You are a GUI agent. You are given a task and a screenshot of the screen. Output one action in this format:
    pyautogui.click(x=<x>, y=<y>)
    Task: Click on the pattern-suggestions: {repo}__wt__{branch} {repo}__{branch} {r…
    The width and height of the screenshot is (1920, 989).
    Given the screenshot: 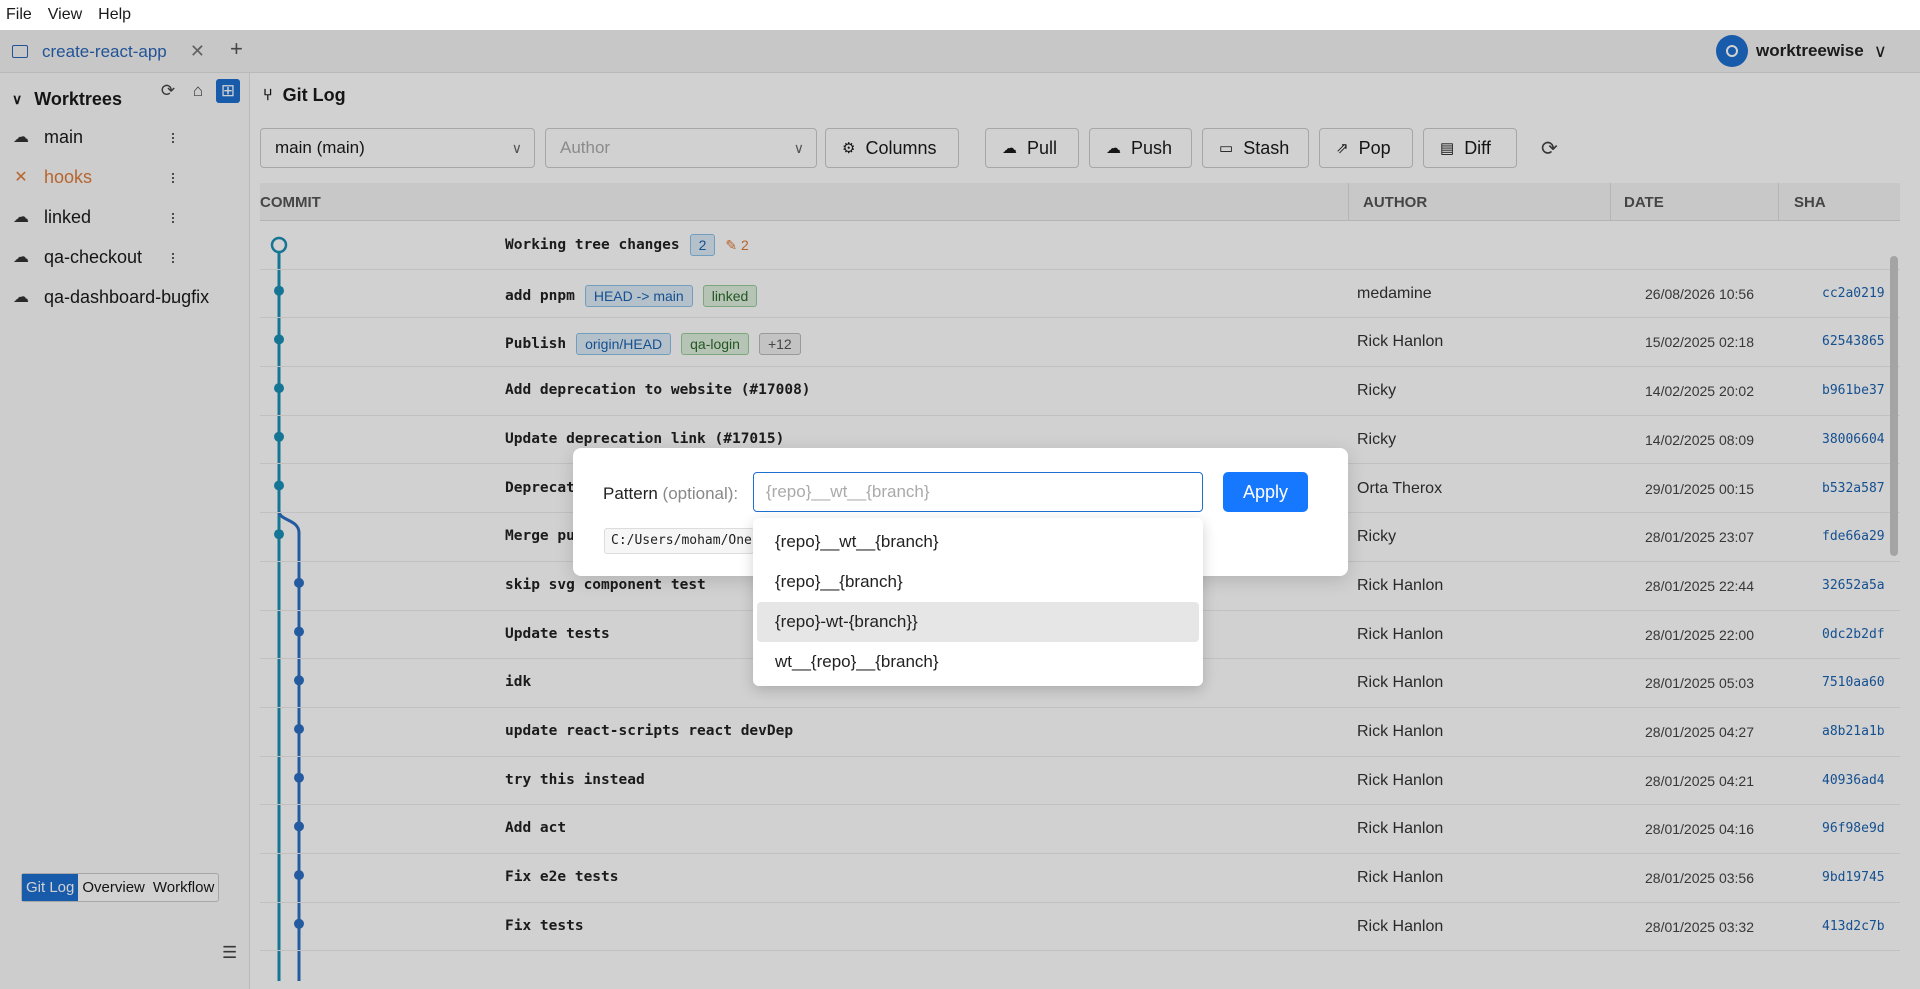 What is the action you would take?
    pyautogui.click(x=978, y=602)
    